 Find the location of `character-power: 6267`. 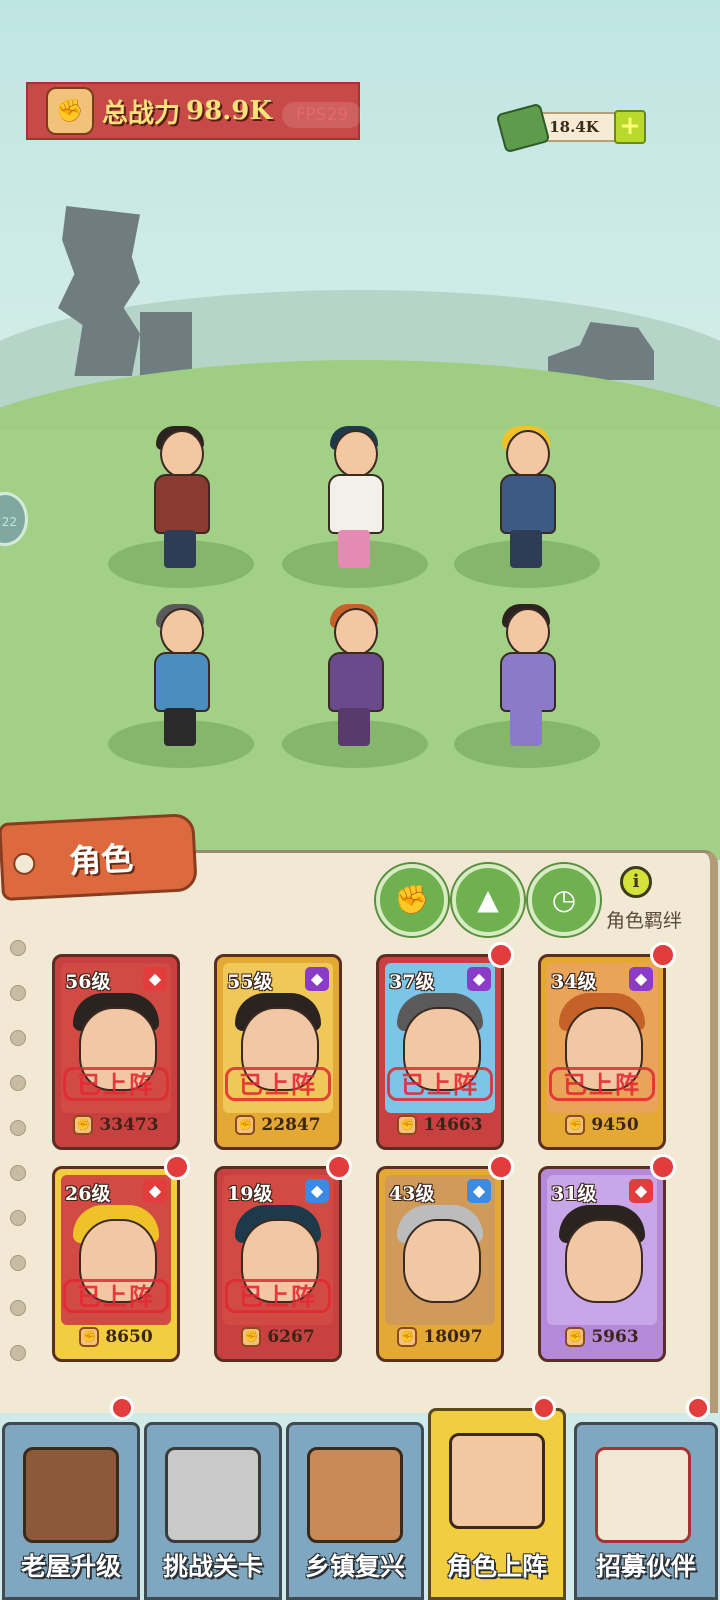

character-power: 6267 is located at coordinates (291, 1337).